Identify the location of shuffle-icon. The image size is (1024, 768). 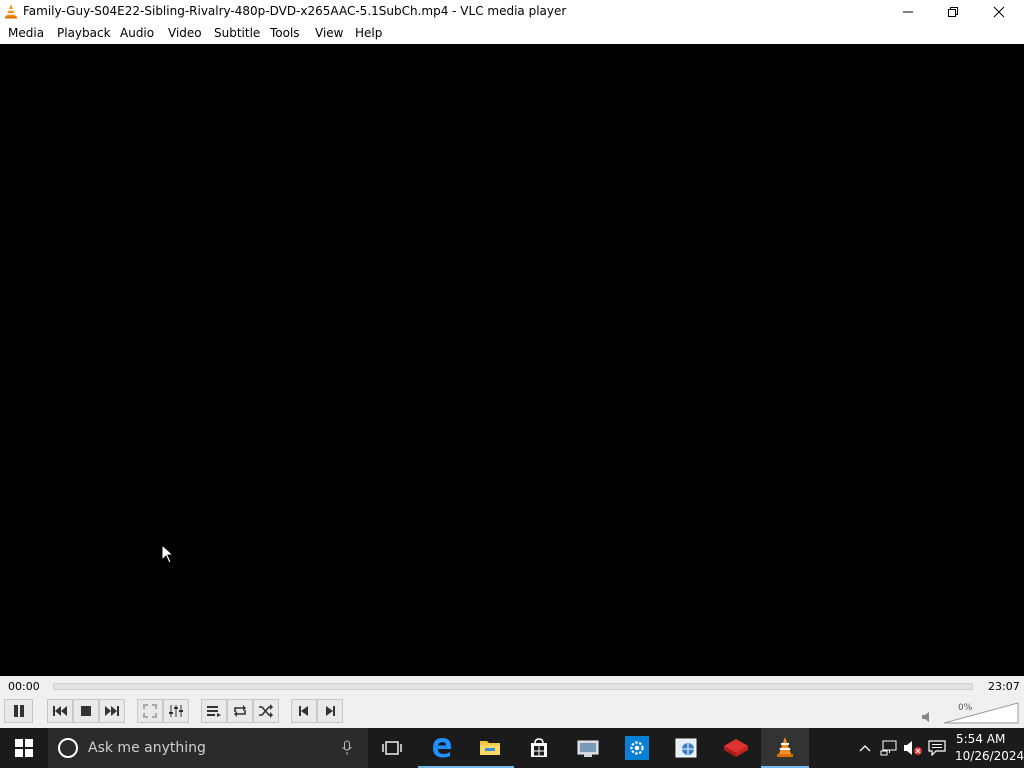
(266, 711).